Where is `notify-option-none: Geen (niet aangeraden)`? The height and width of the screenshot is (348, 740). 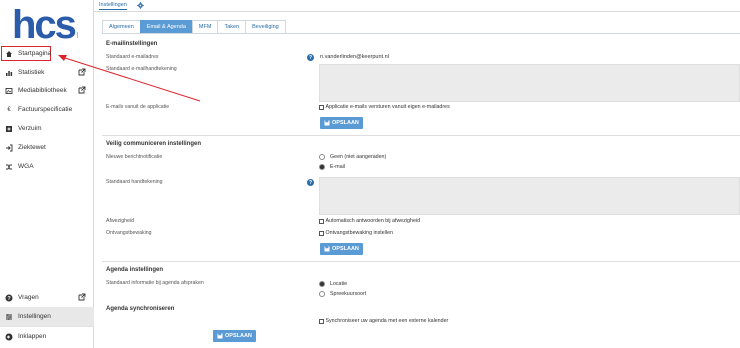
notify-option-none: Geen (niet aangeraden) is located at coordinates (352, 157).